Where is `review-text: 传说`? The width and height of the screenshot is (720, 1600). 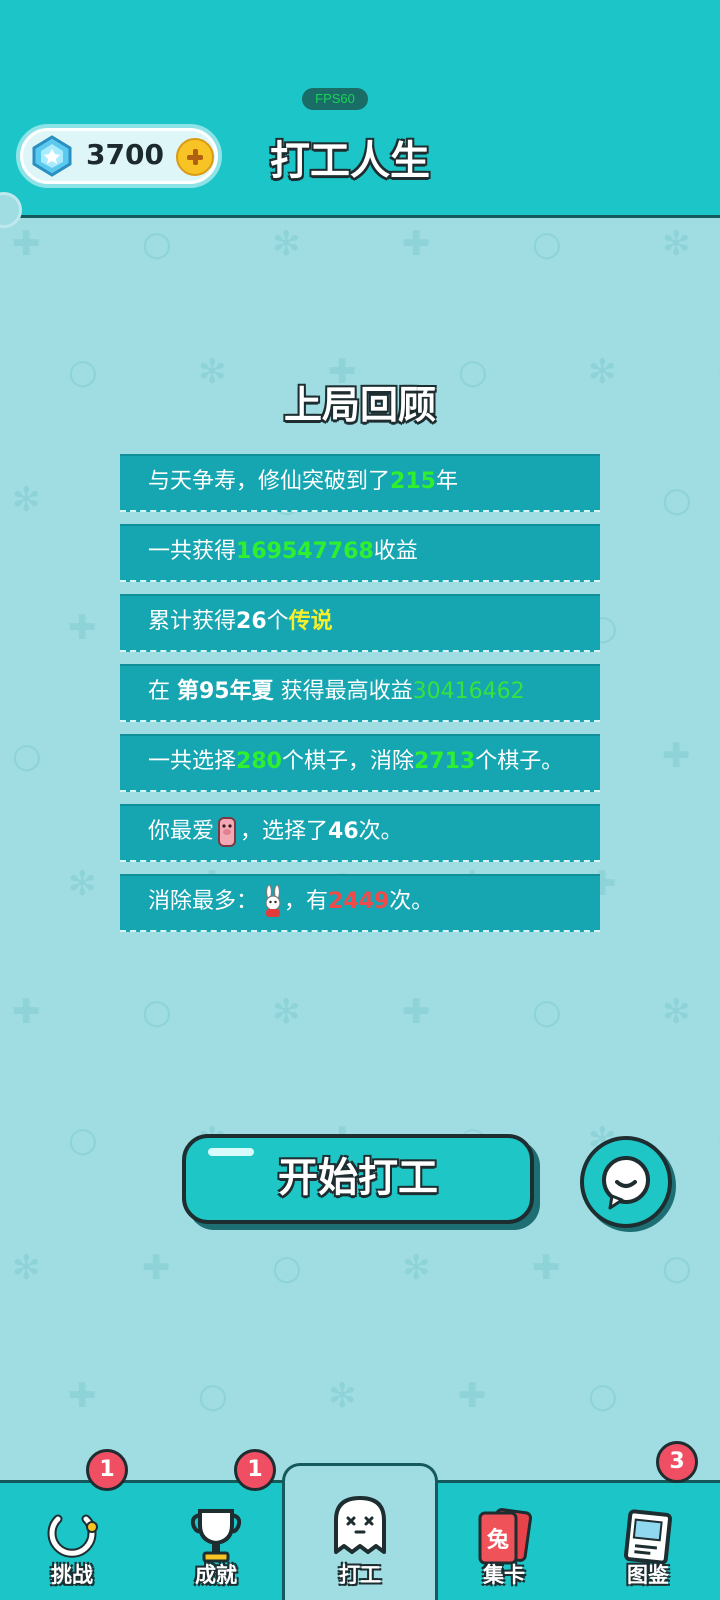
review-text: 传说 is located at coordinates (310, 621).